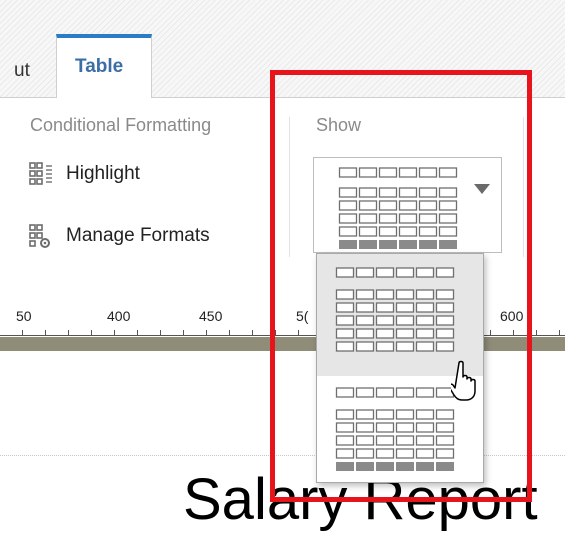  I want to click on table-grid-plain-icon, so click(395, 309).